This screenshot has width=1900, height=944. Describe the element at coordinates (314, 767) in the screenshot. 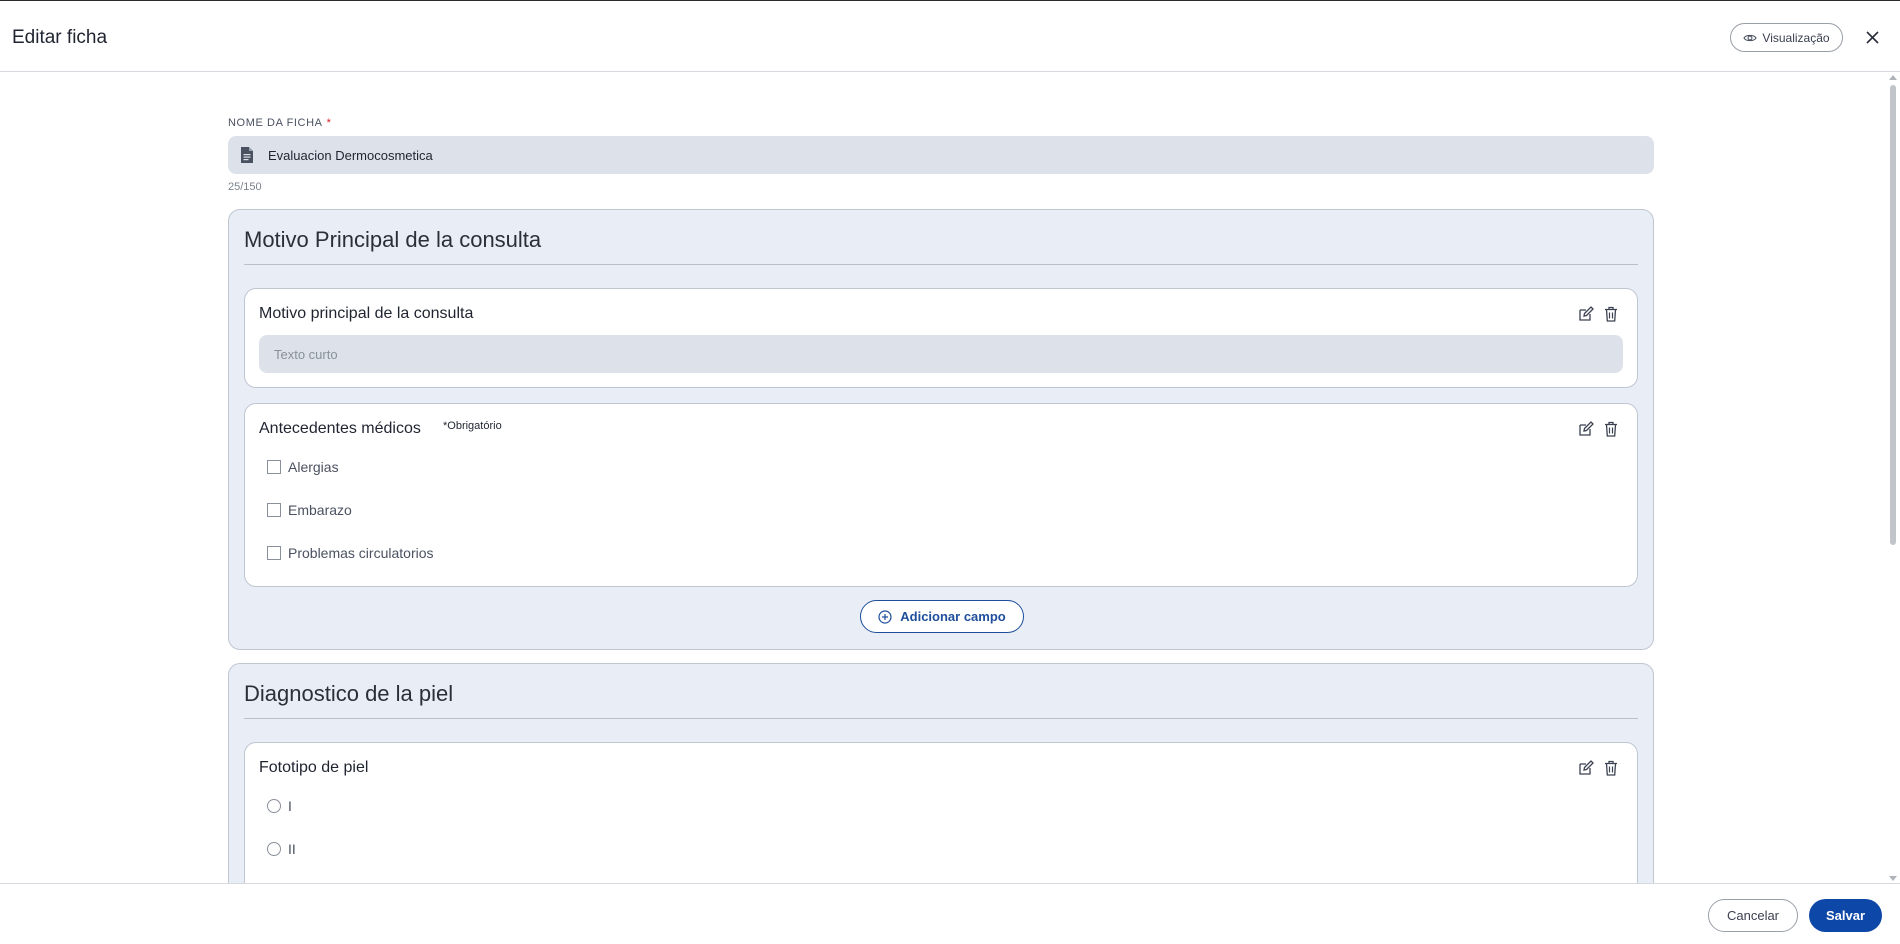

I see `field-label: Fototipo de piel` at that location.